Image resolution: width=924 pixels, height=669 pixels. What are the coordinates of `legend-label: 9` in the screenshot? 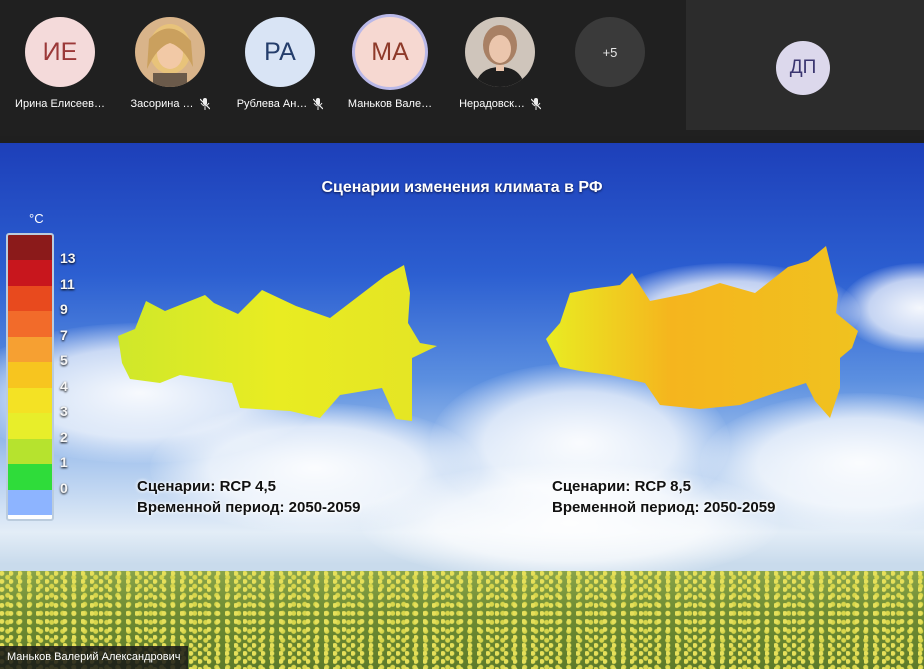 It's located at (64, 309).